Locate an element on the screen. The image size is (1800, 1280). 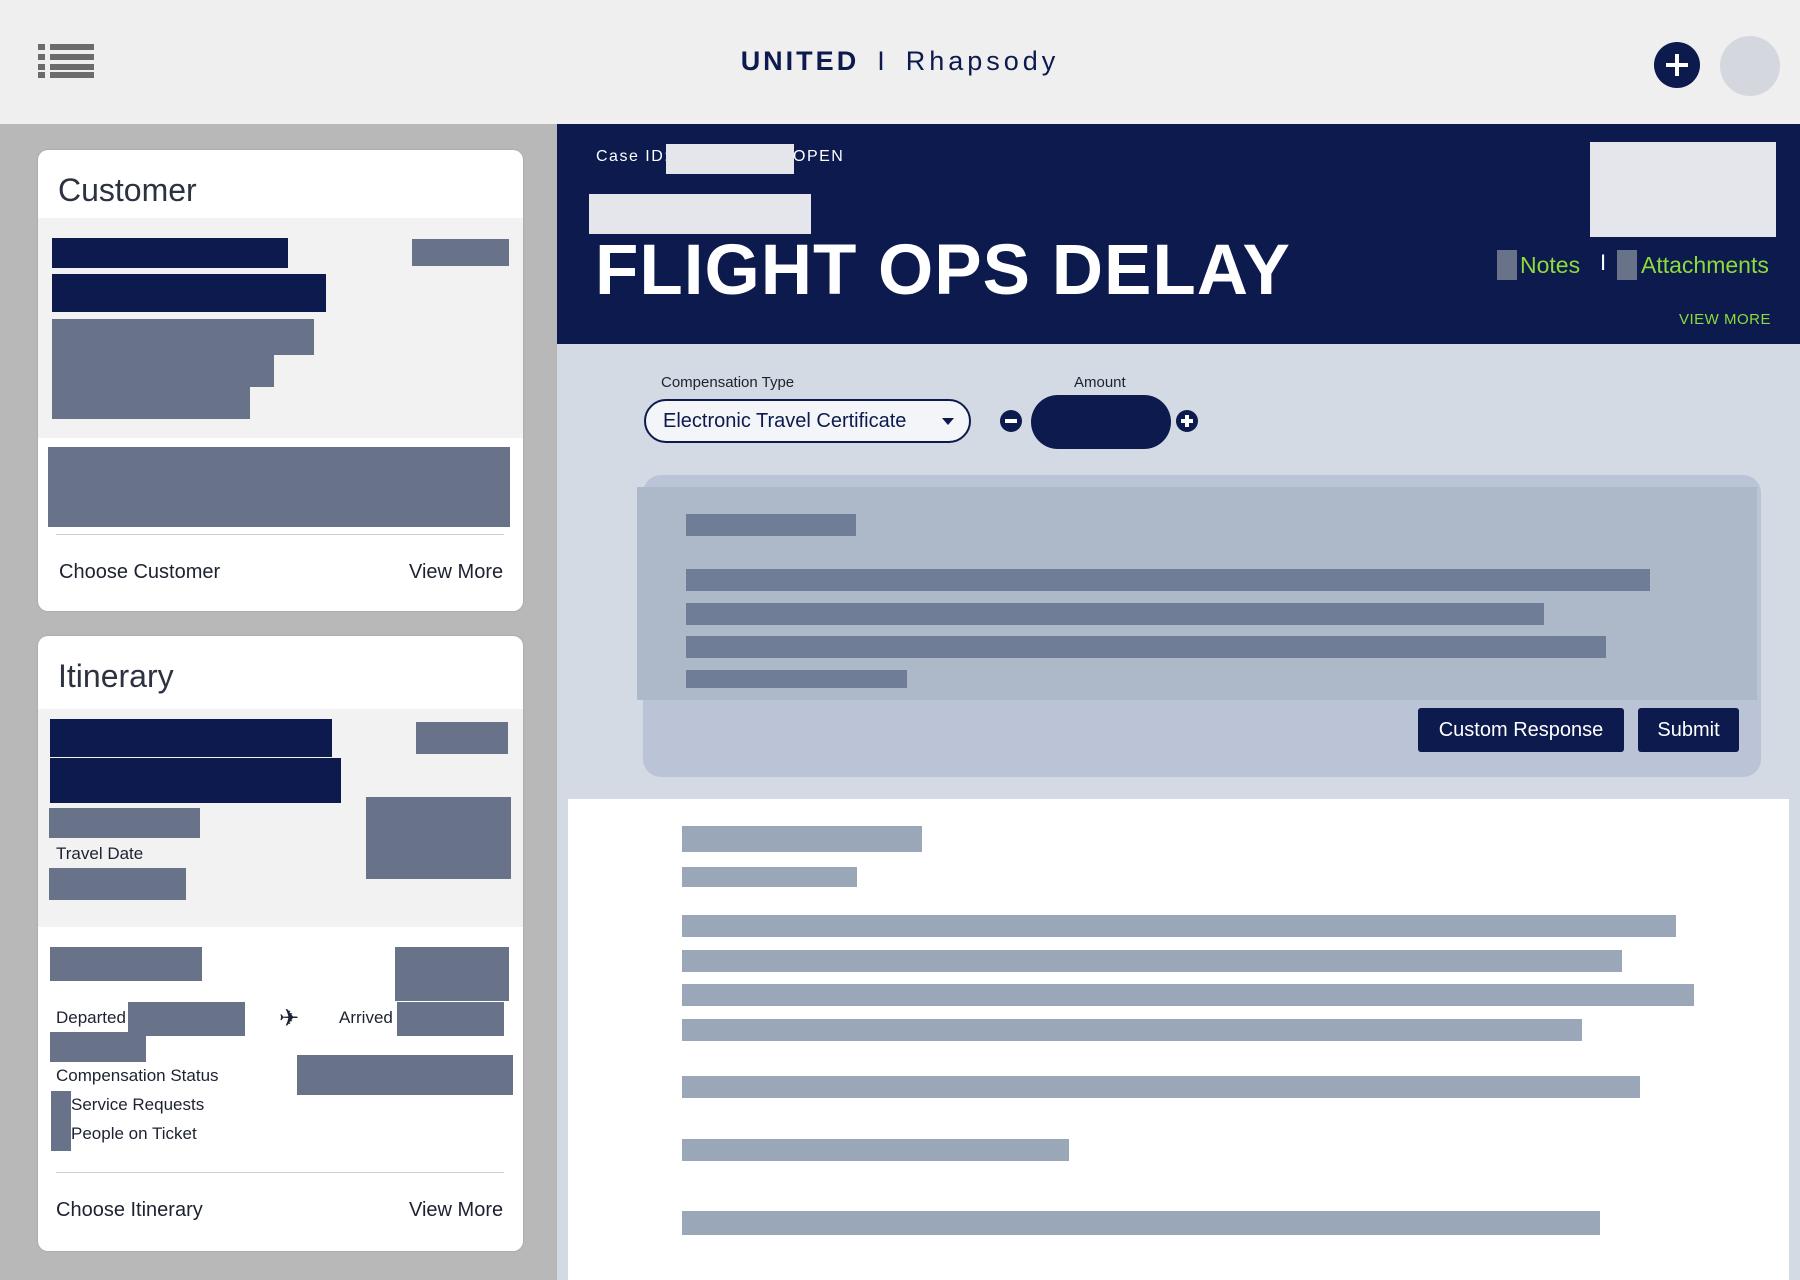
choose-itinerary-link: Choose Itinerary is located at coordinates (129, 1210).